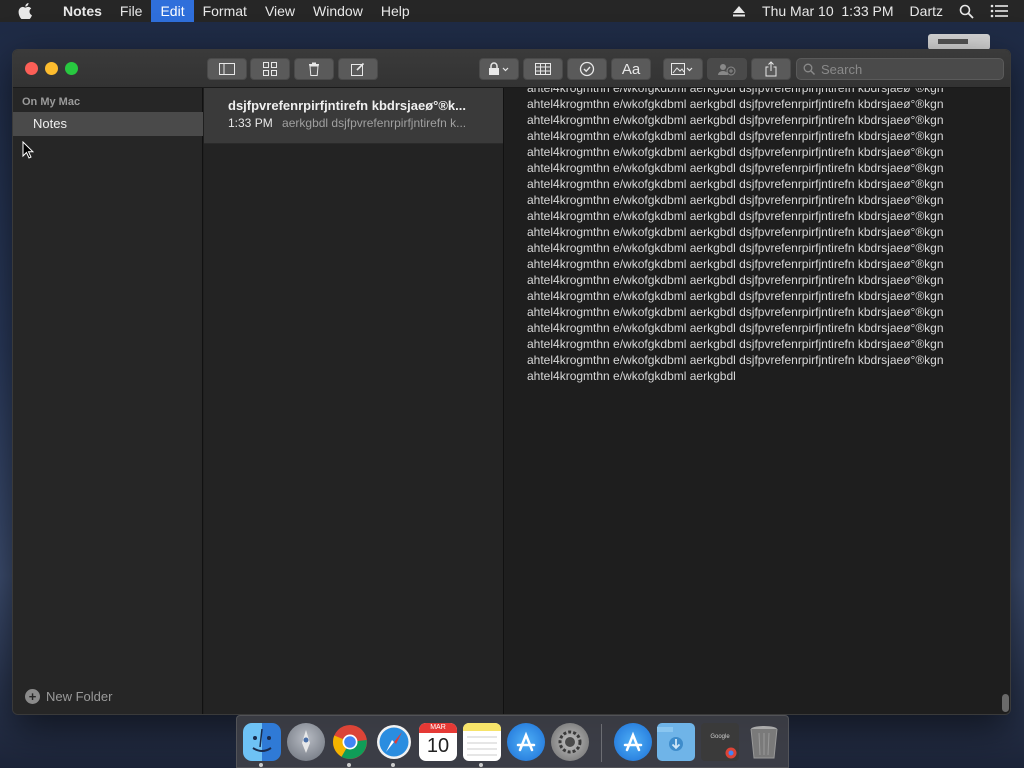 Image resolution: width=1024 pixels, height=768 pixels. I want to click on safari-icon, so click(394, 742).